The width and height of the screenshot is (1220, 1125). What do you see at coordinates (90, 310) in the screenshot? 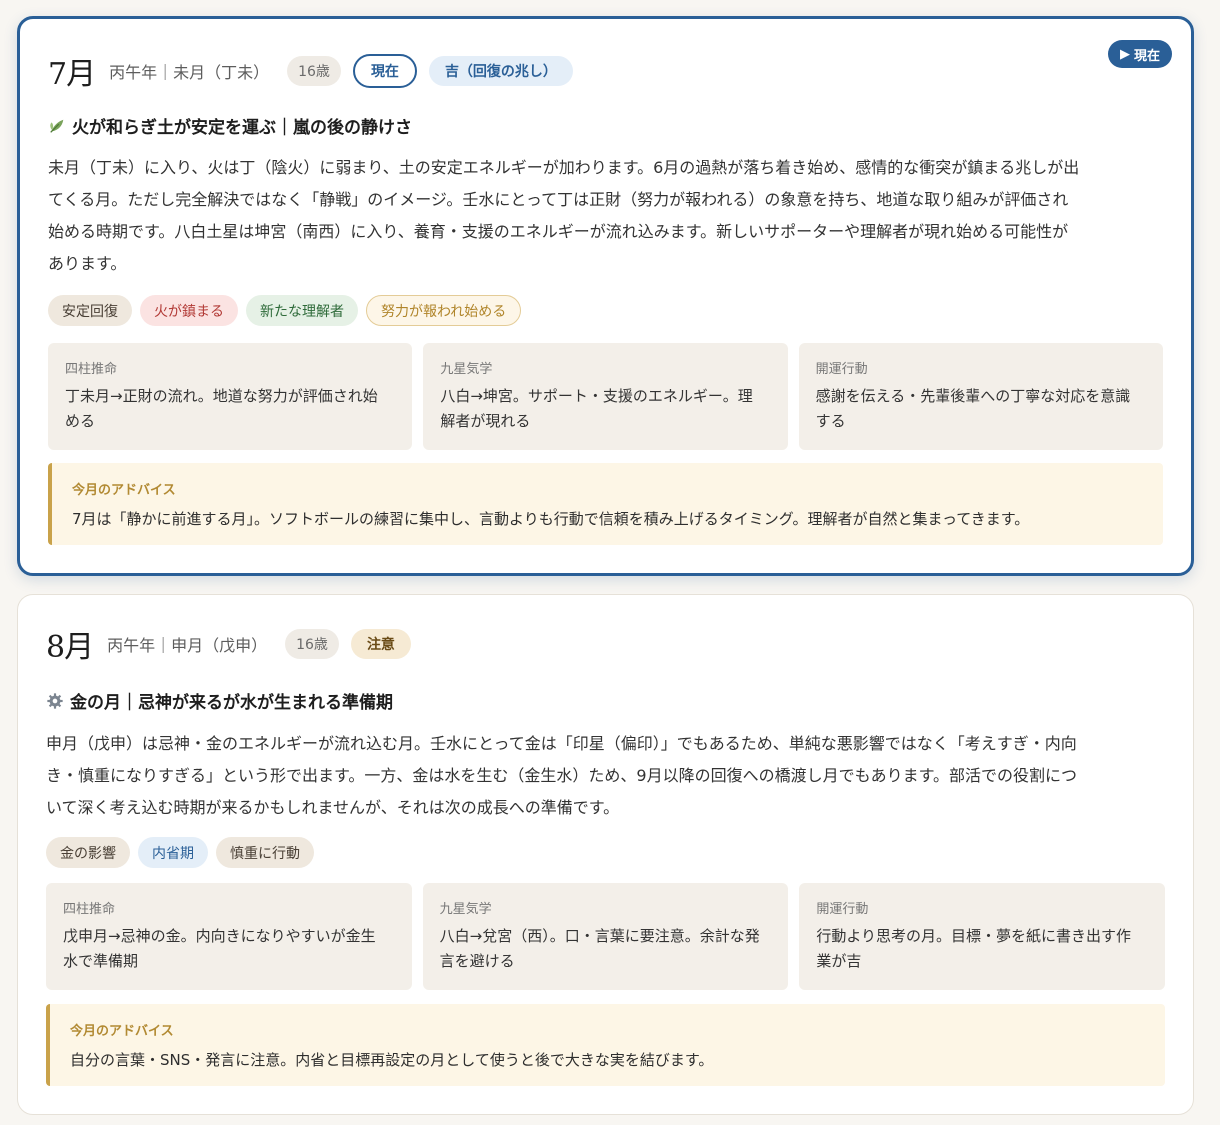
I see `tag: 安定回復` at bounding box center [90, 310].